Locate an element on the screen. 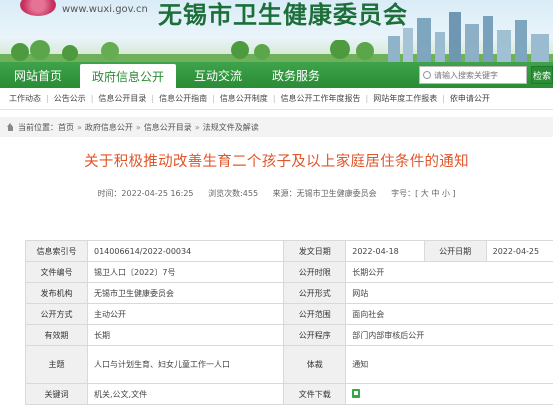  table-value: 网站 is located at coordinates (449, 293).